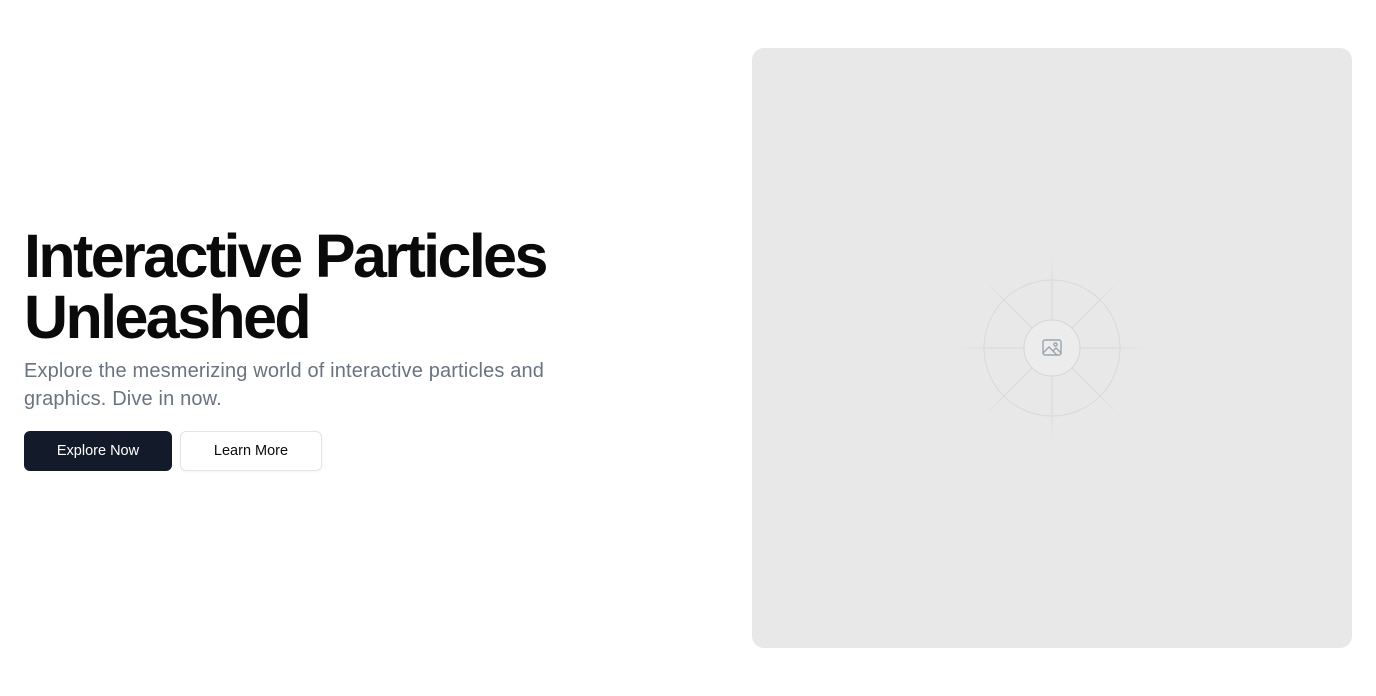 The image size is (1376, 696). Describe the element at coordinates (251, 451) in the screenshot. I see `learn-more-button: Learn More` at that location.